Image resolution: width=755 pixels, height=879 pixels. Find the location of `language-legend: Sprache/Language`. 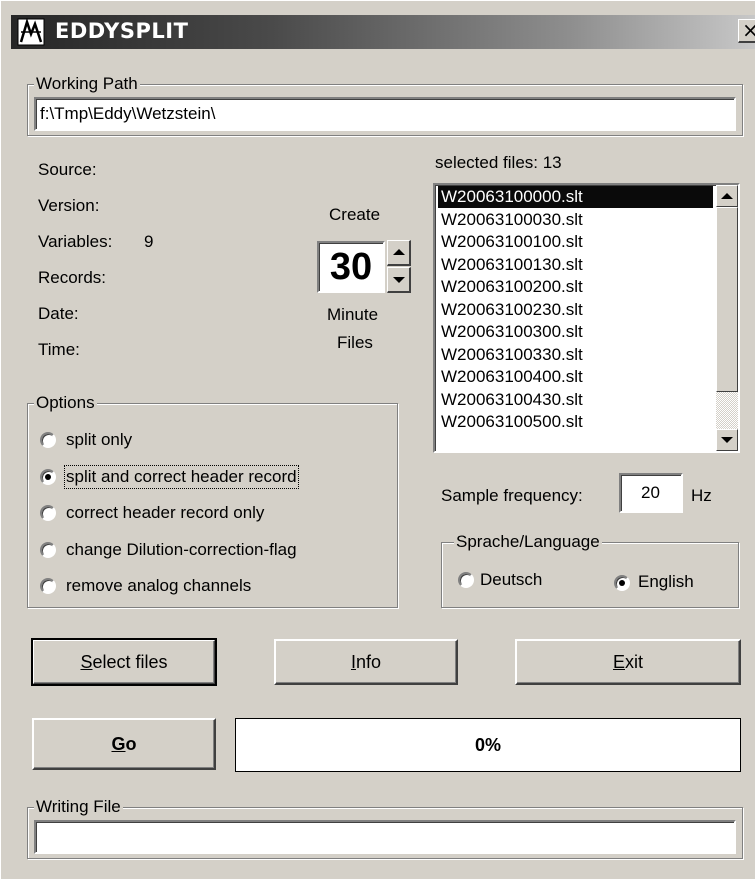

language-legend: Sprache/Language is located at coordinates (528, 542).